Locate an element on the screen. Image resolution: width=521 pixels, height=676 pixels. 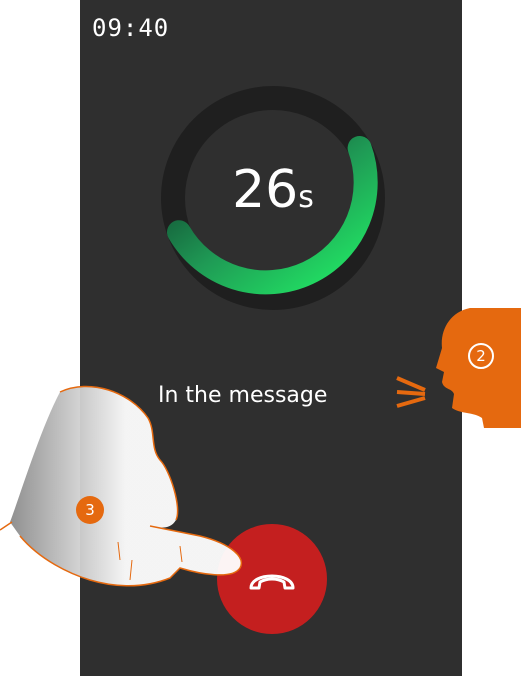
end-call-button is located at coordinates (272, 579).